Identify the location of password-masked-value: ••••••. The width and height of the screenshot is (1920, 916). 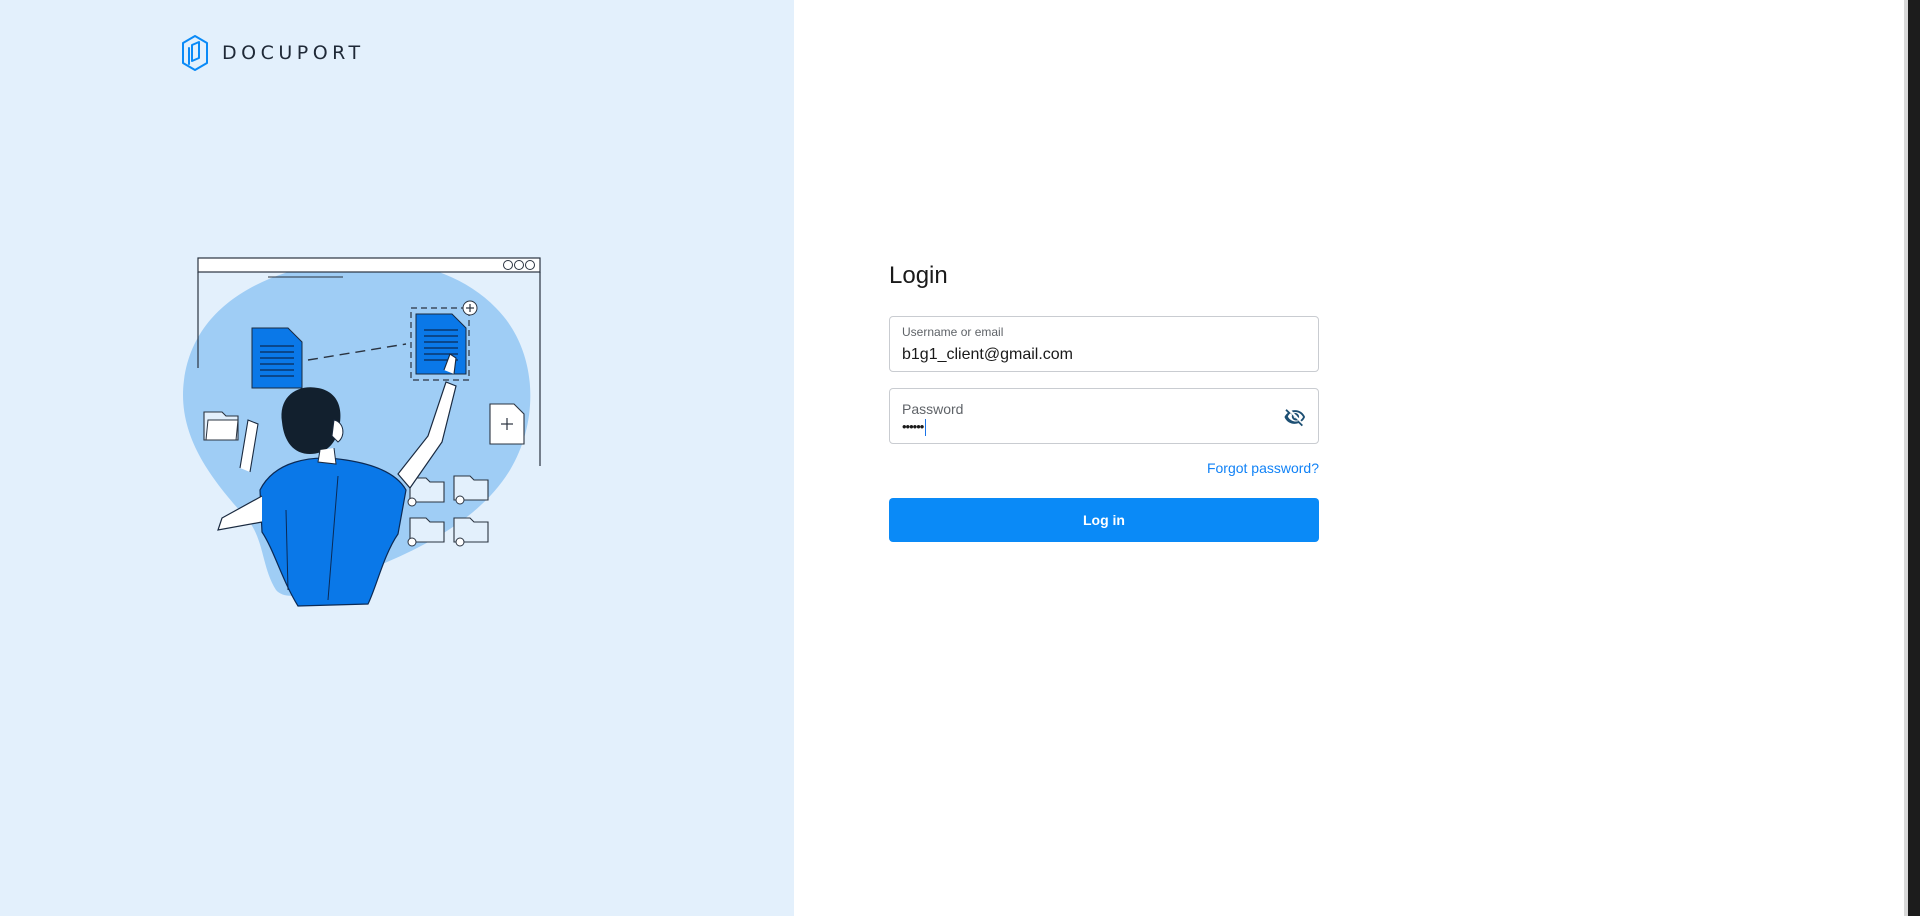
(913, 426).